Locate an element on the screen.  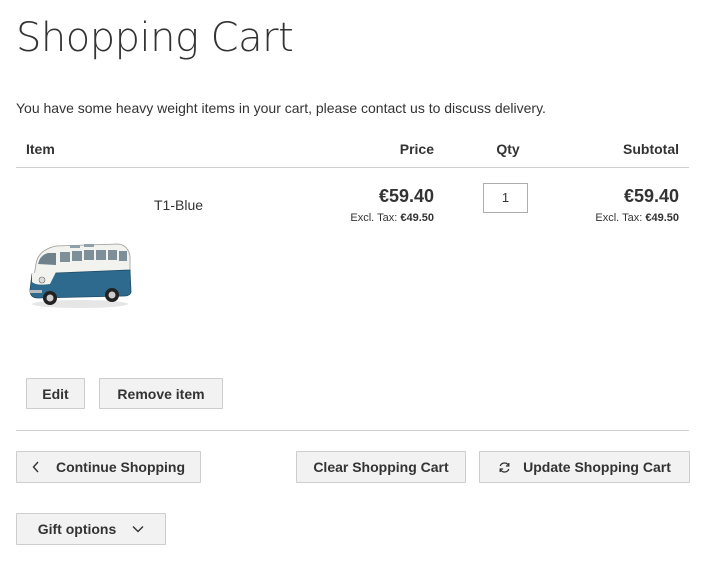
cart-item-subtotal-excl-tax: Excl. Tax: €49.50 is located at coordinates (609, 218).